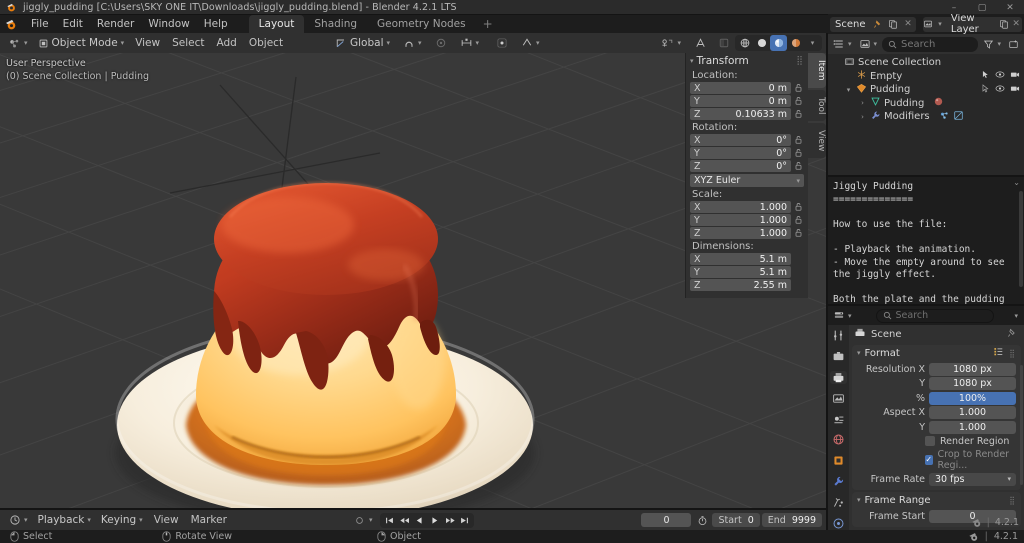 The image size is (1024, 543). What do you see at coordinates (938, 103) in the screenshot?
I see `material-icon` at bounding box center [938, 103].